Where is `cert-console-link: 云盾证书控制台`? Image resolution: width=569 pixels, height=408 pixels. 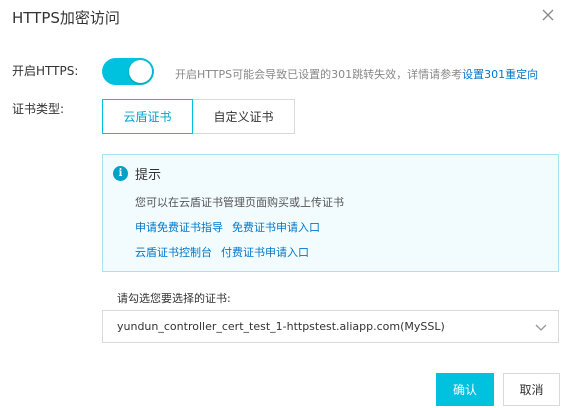
cert-console-link: 云盾证书控制台 is located at coordinates (173, 252).